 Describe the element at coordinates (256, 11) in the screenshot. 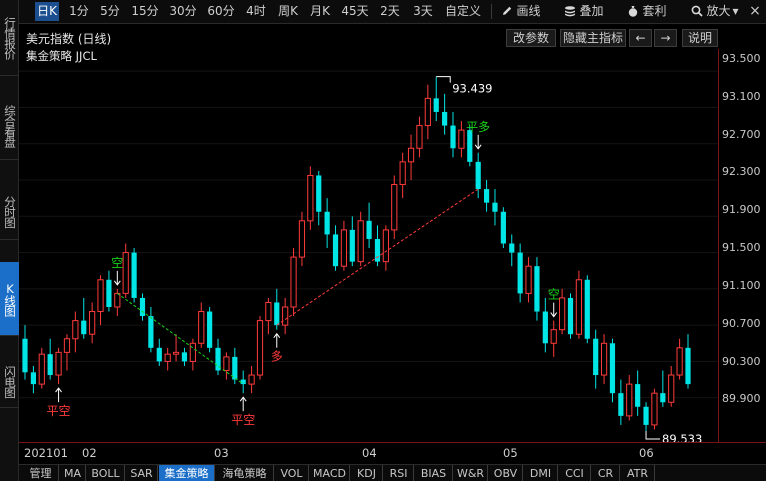

I see `period-tab-4h: 4时` at that location.